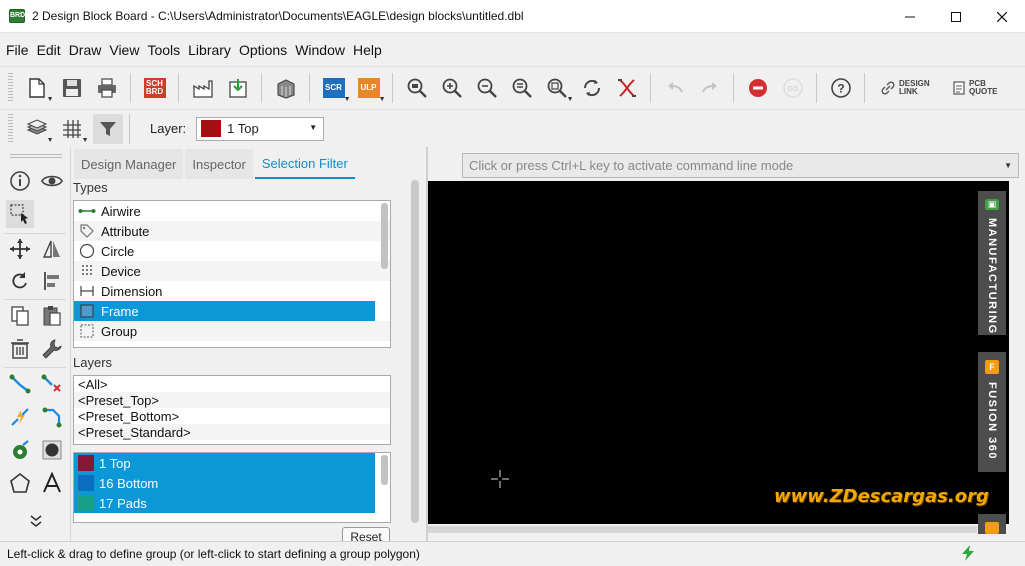 The image size is (1025, 566). What do you see at coordinates (487, 88) in the screenshot?
I see `zoom-out-button` at bounding box center [487, 88].